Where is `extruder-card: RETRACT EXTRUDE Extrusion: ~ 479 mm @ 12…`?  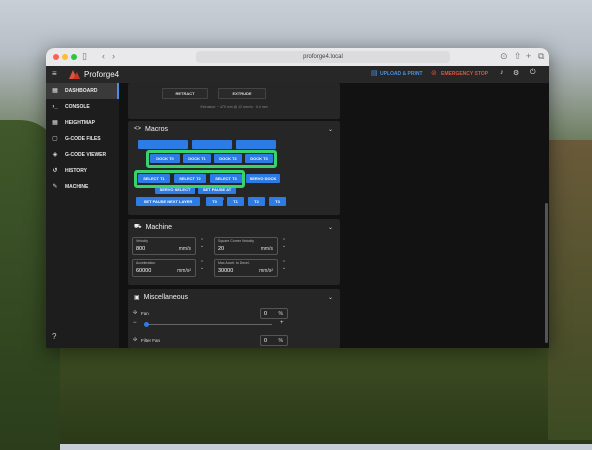
extruder-card: RETRACT EXTRUDE Extrusion: ~ 479 mm @ 12… is located at coordinates (234, 101).